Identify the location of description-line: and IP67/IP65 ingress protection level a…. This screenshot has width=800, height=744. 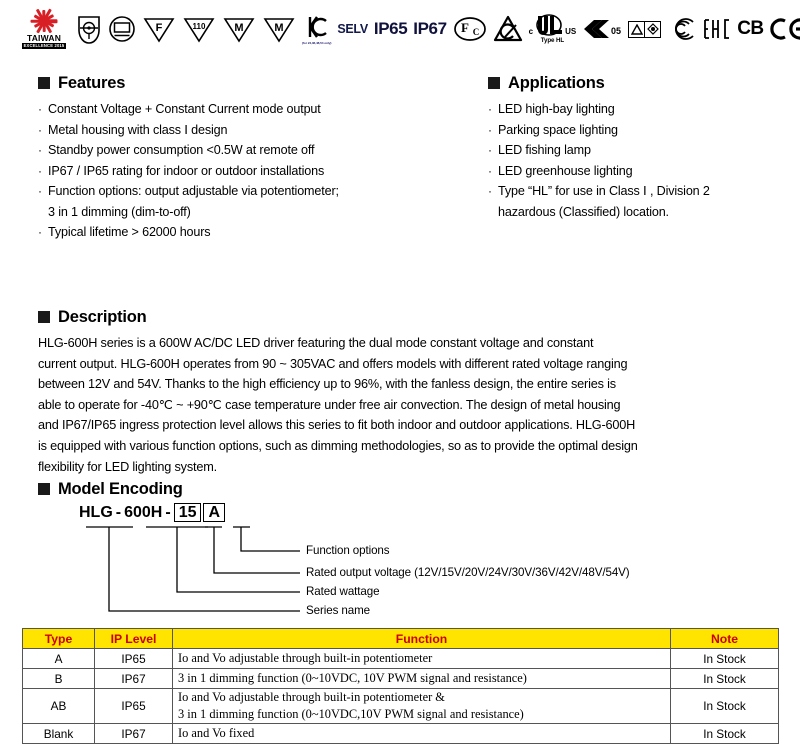
(337, 425).